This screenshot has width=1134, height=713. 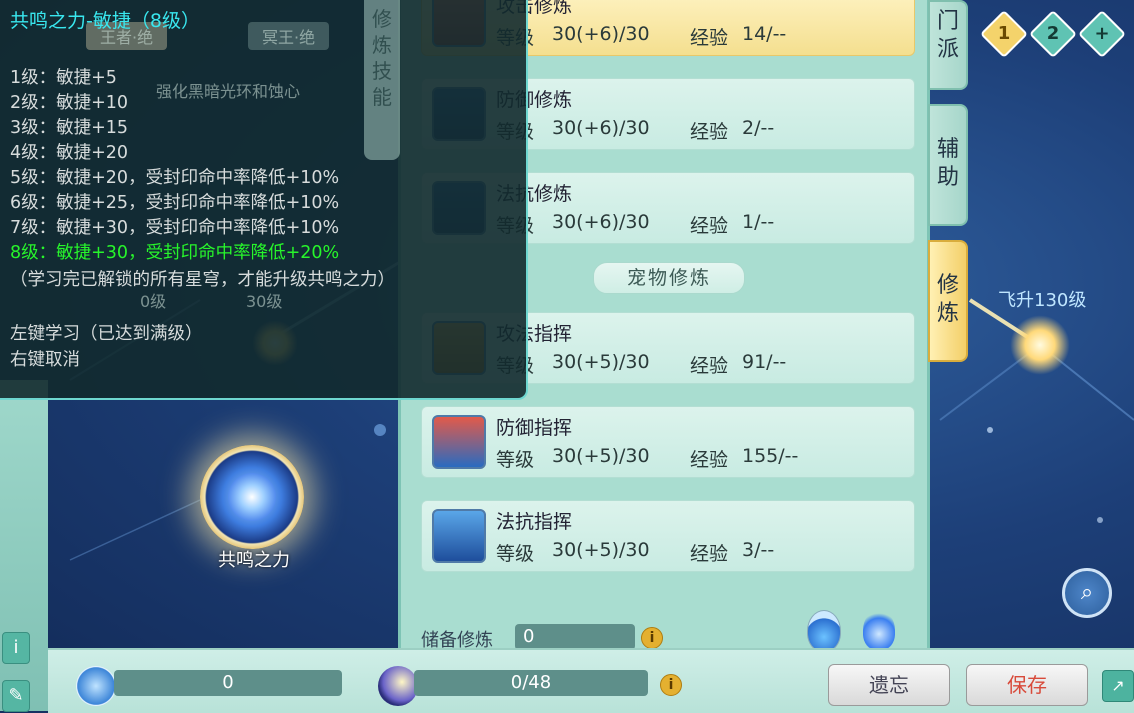 I want to click on share-icon: ↗, so click(x=1118, y=686).